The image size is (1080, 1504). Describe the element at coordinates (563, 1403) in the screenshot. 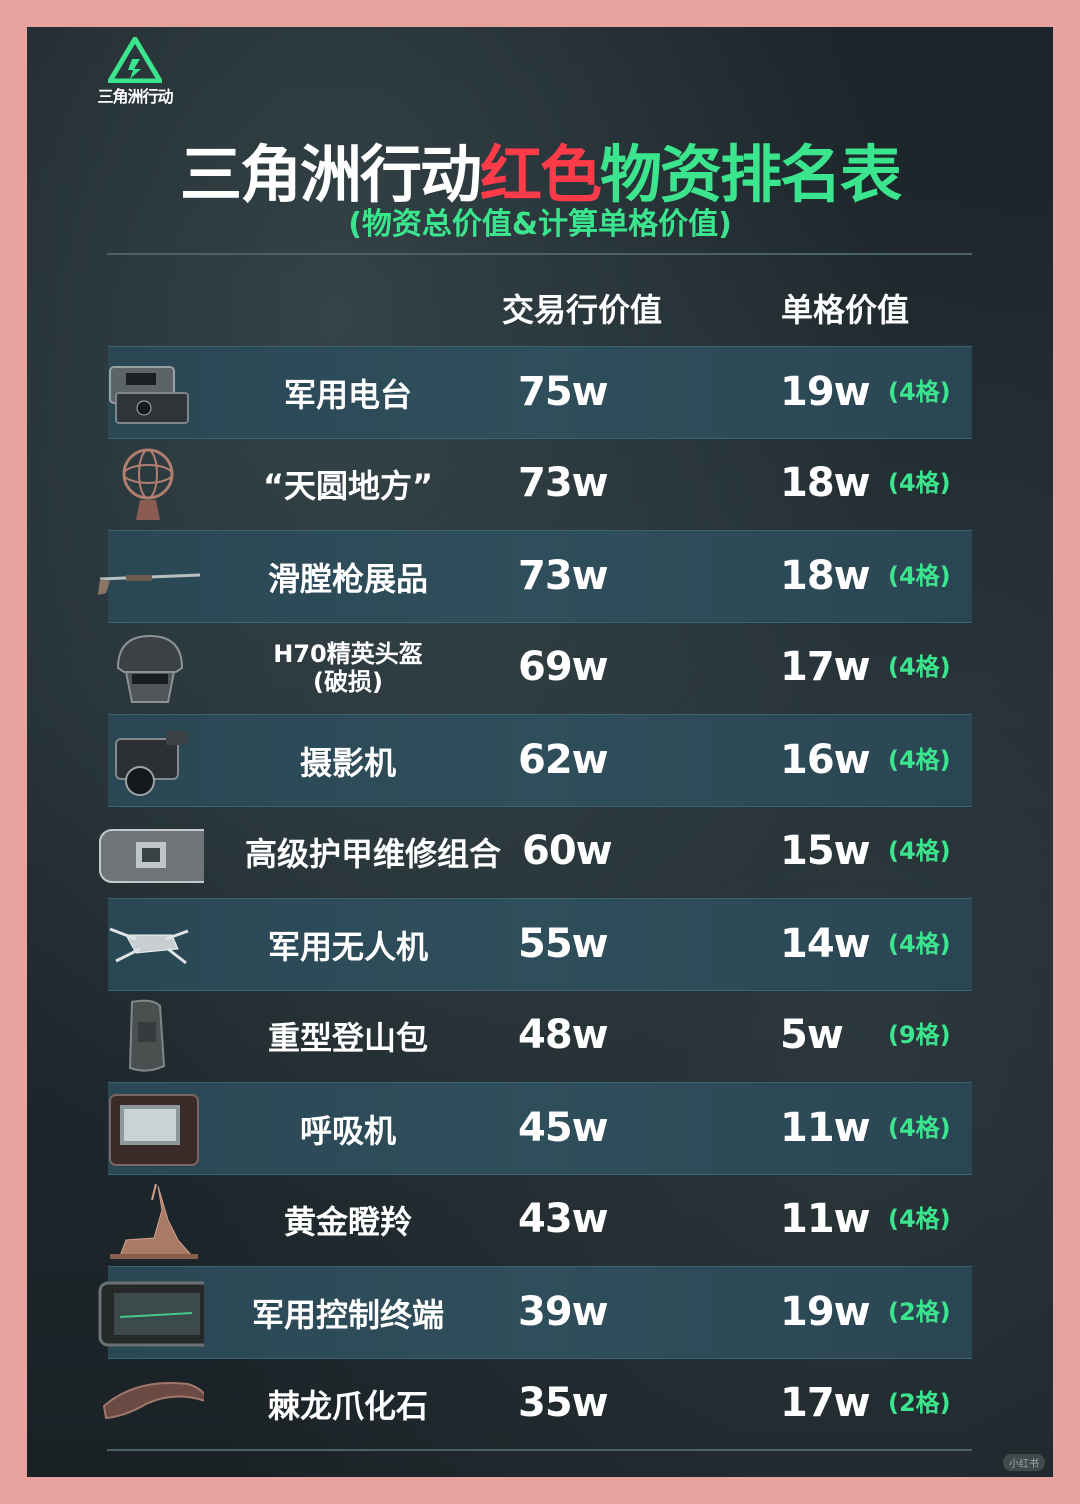

I see `trade-value: 35w` at that location.